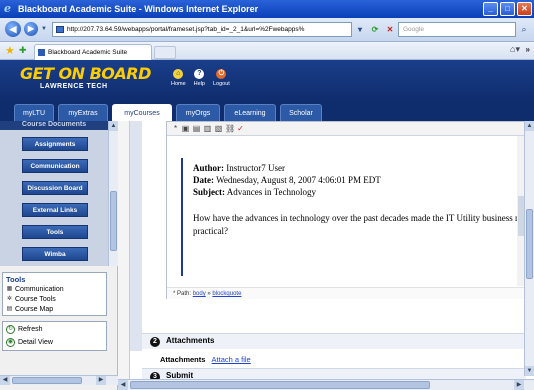 The height and width of the screenshot is (390, 534). I want to click on main-vertical-scrollbar: ▲ ▼, so click(529, 248).